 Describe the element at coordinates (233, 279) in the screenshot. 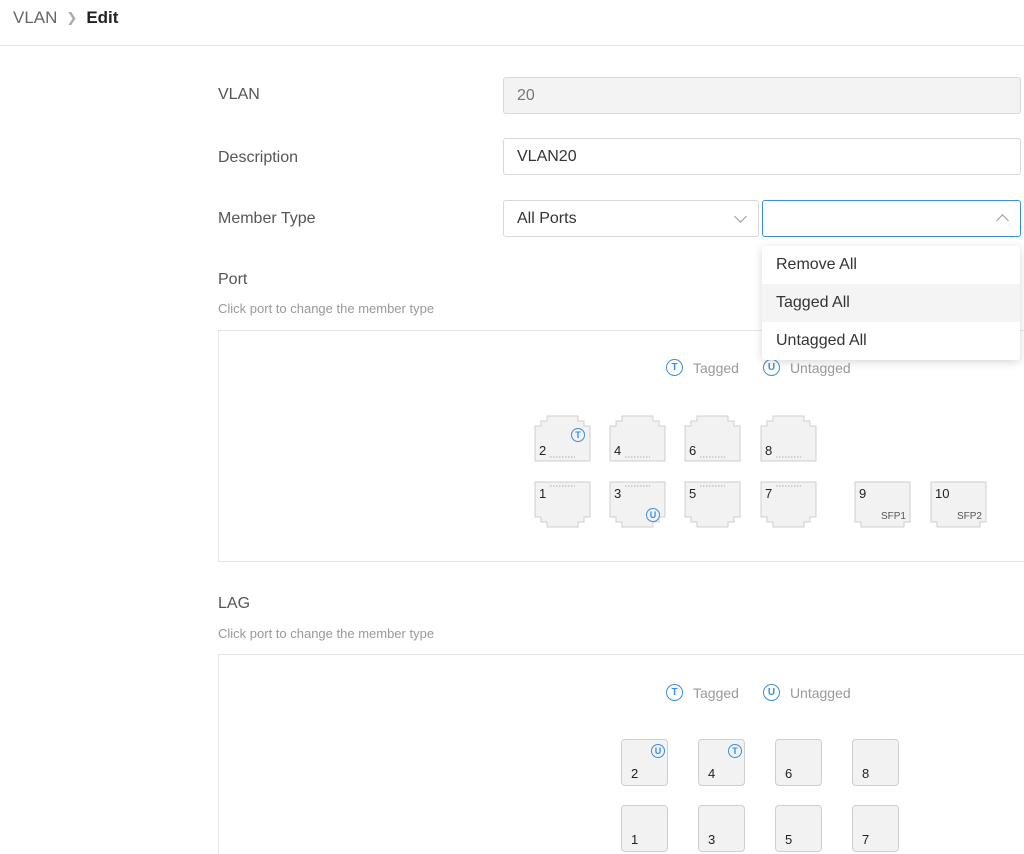

I see `port-section-title: Port` at that location.